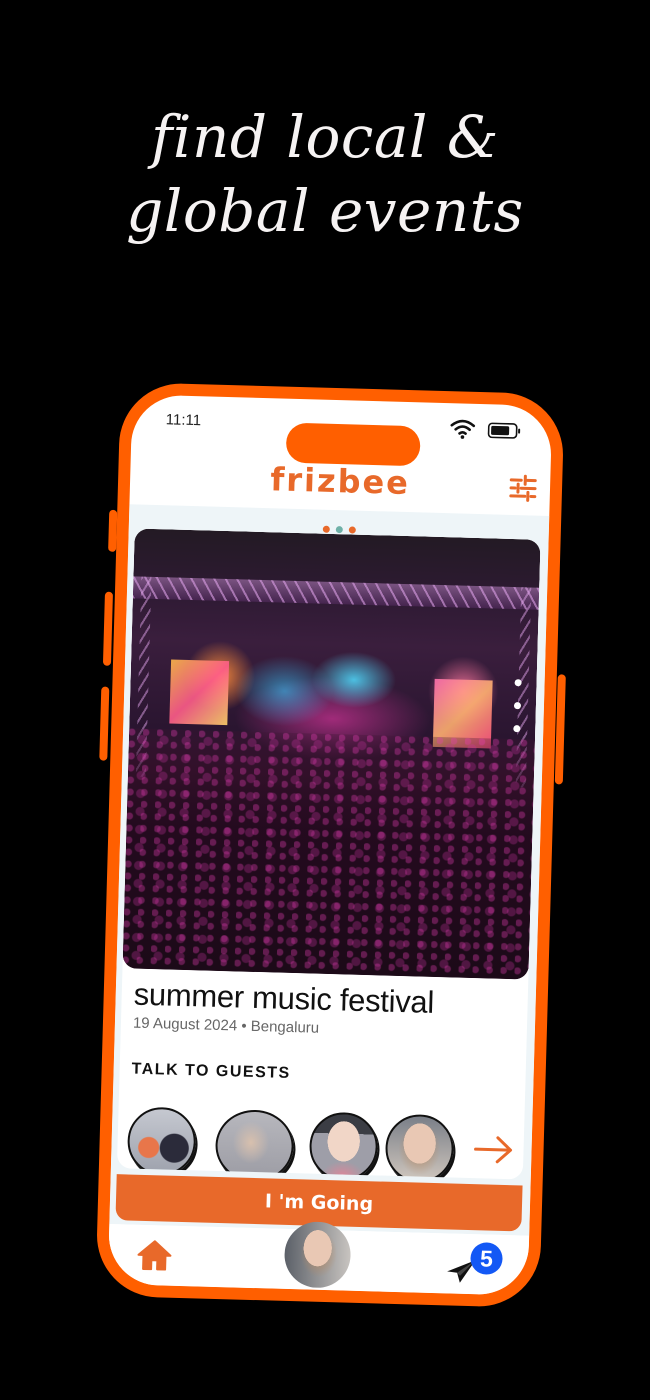 The height and width of the screenshot is (1400, 650). What do you see at coordinates (317, 1254) in the screenshot?
I see `profile-avatar` at bounding box center [317, 1254].